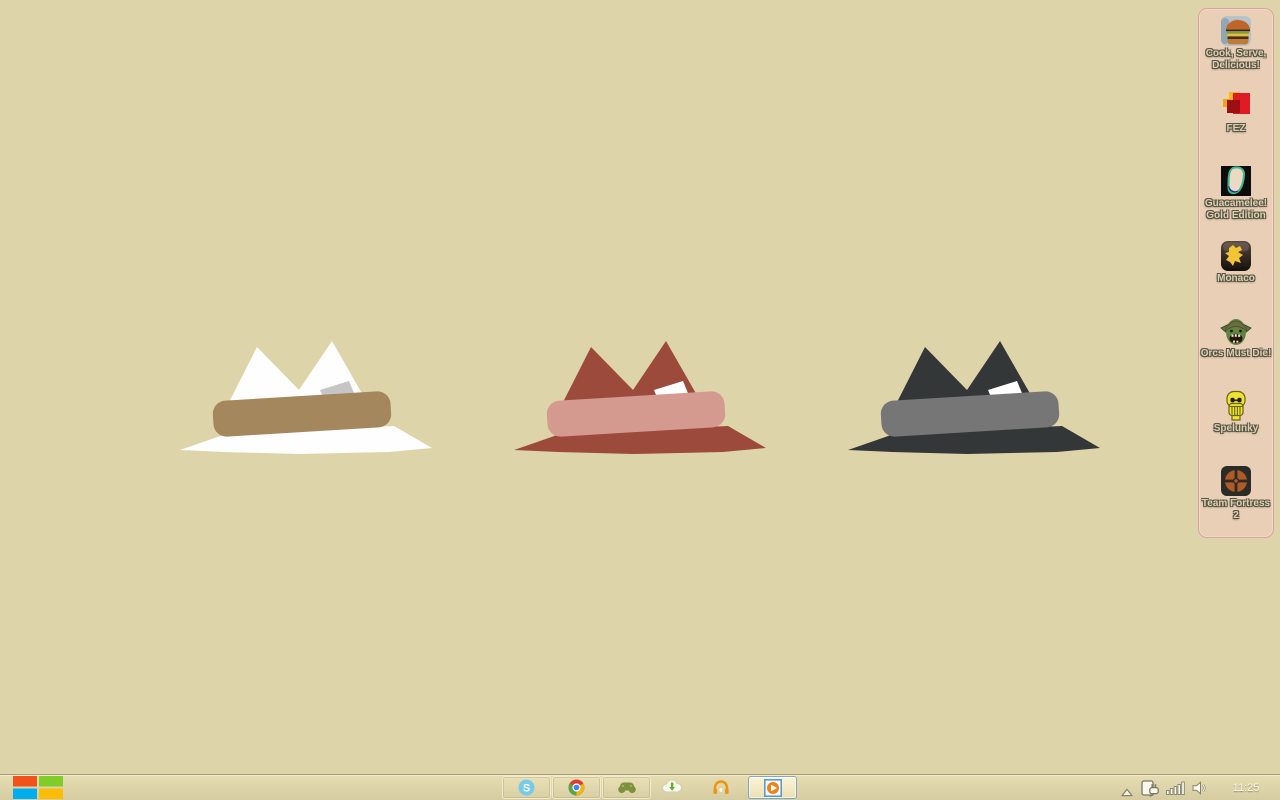  I want to click on tray-network-signal, so click(1176, 790).